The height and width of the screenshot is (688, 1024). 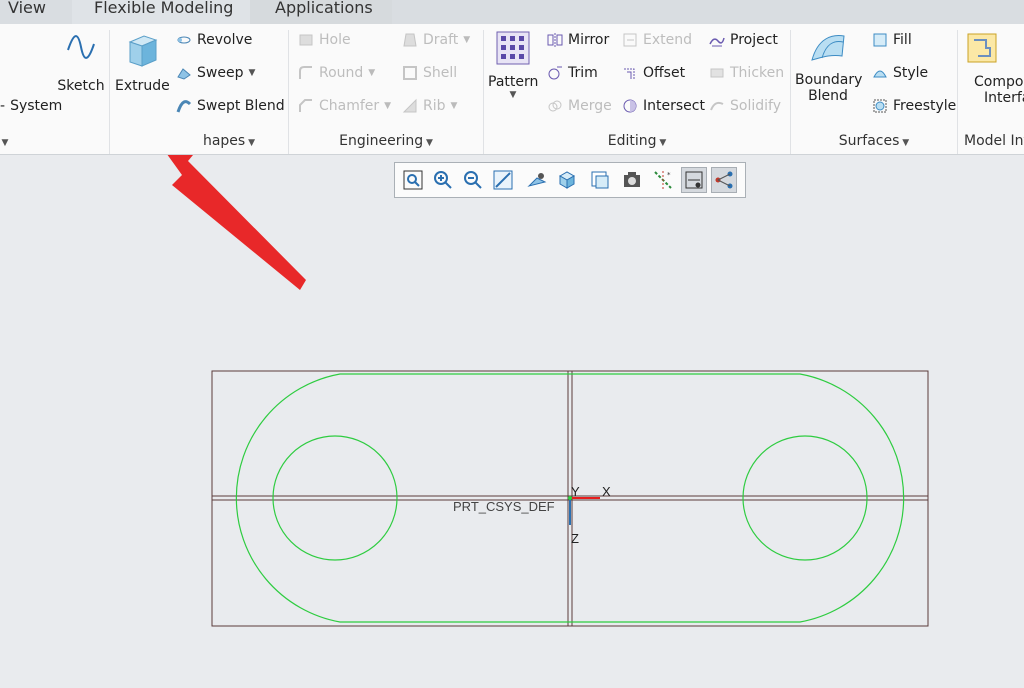 What do you see at coordinates (409, 105) in the screenshot?
I see `rib-icon` at bounding box center [409, 105].